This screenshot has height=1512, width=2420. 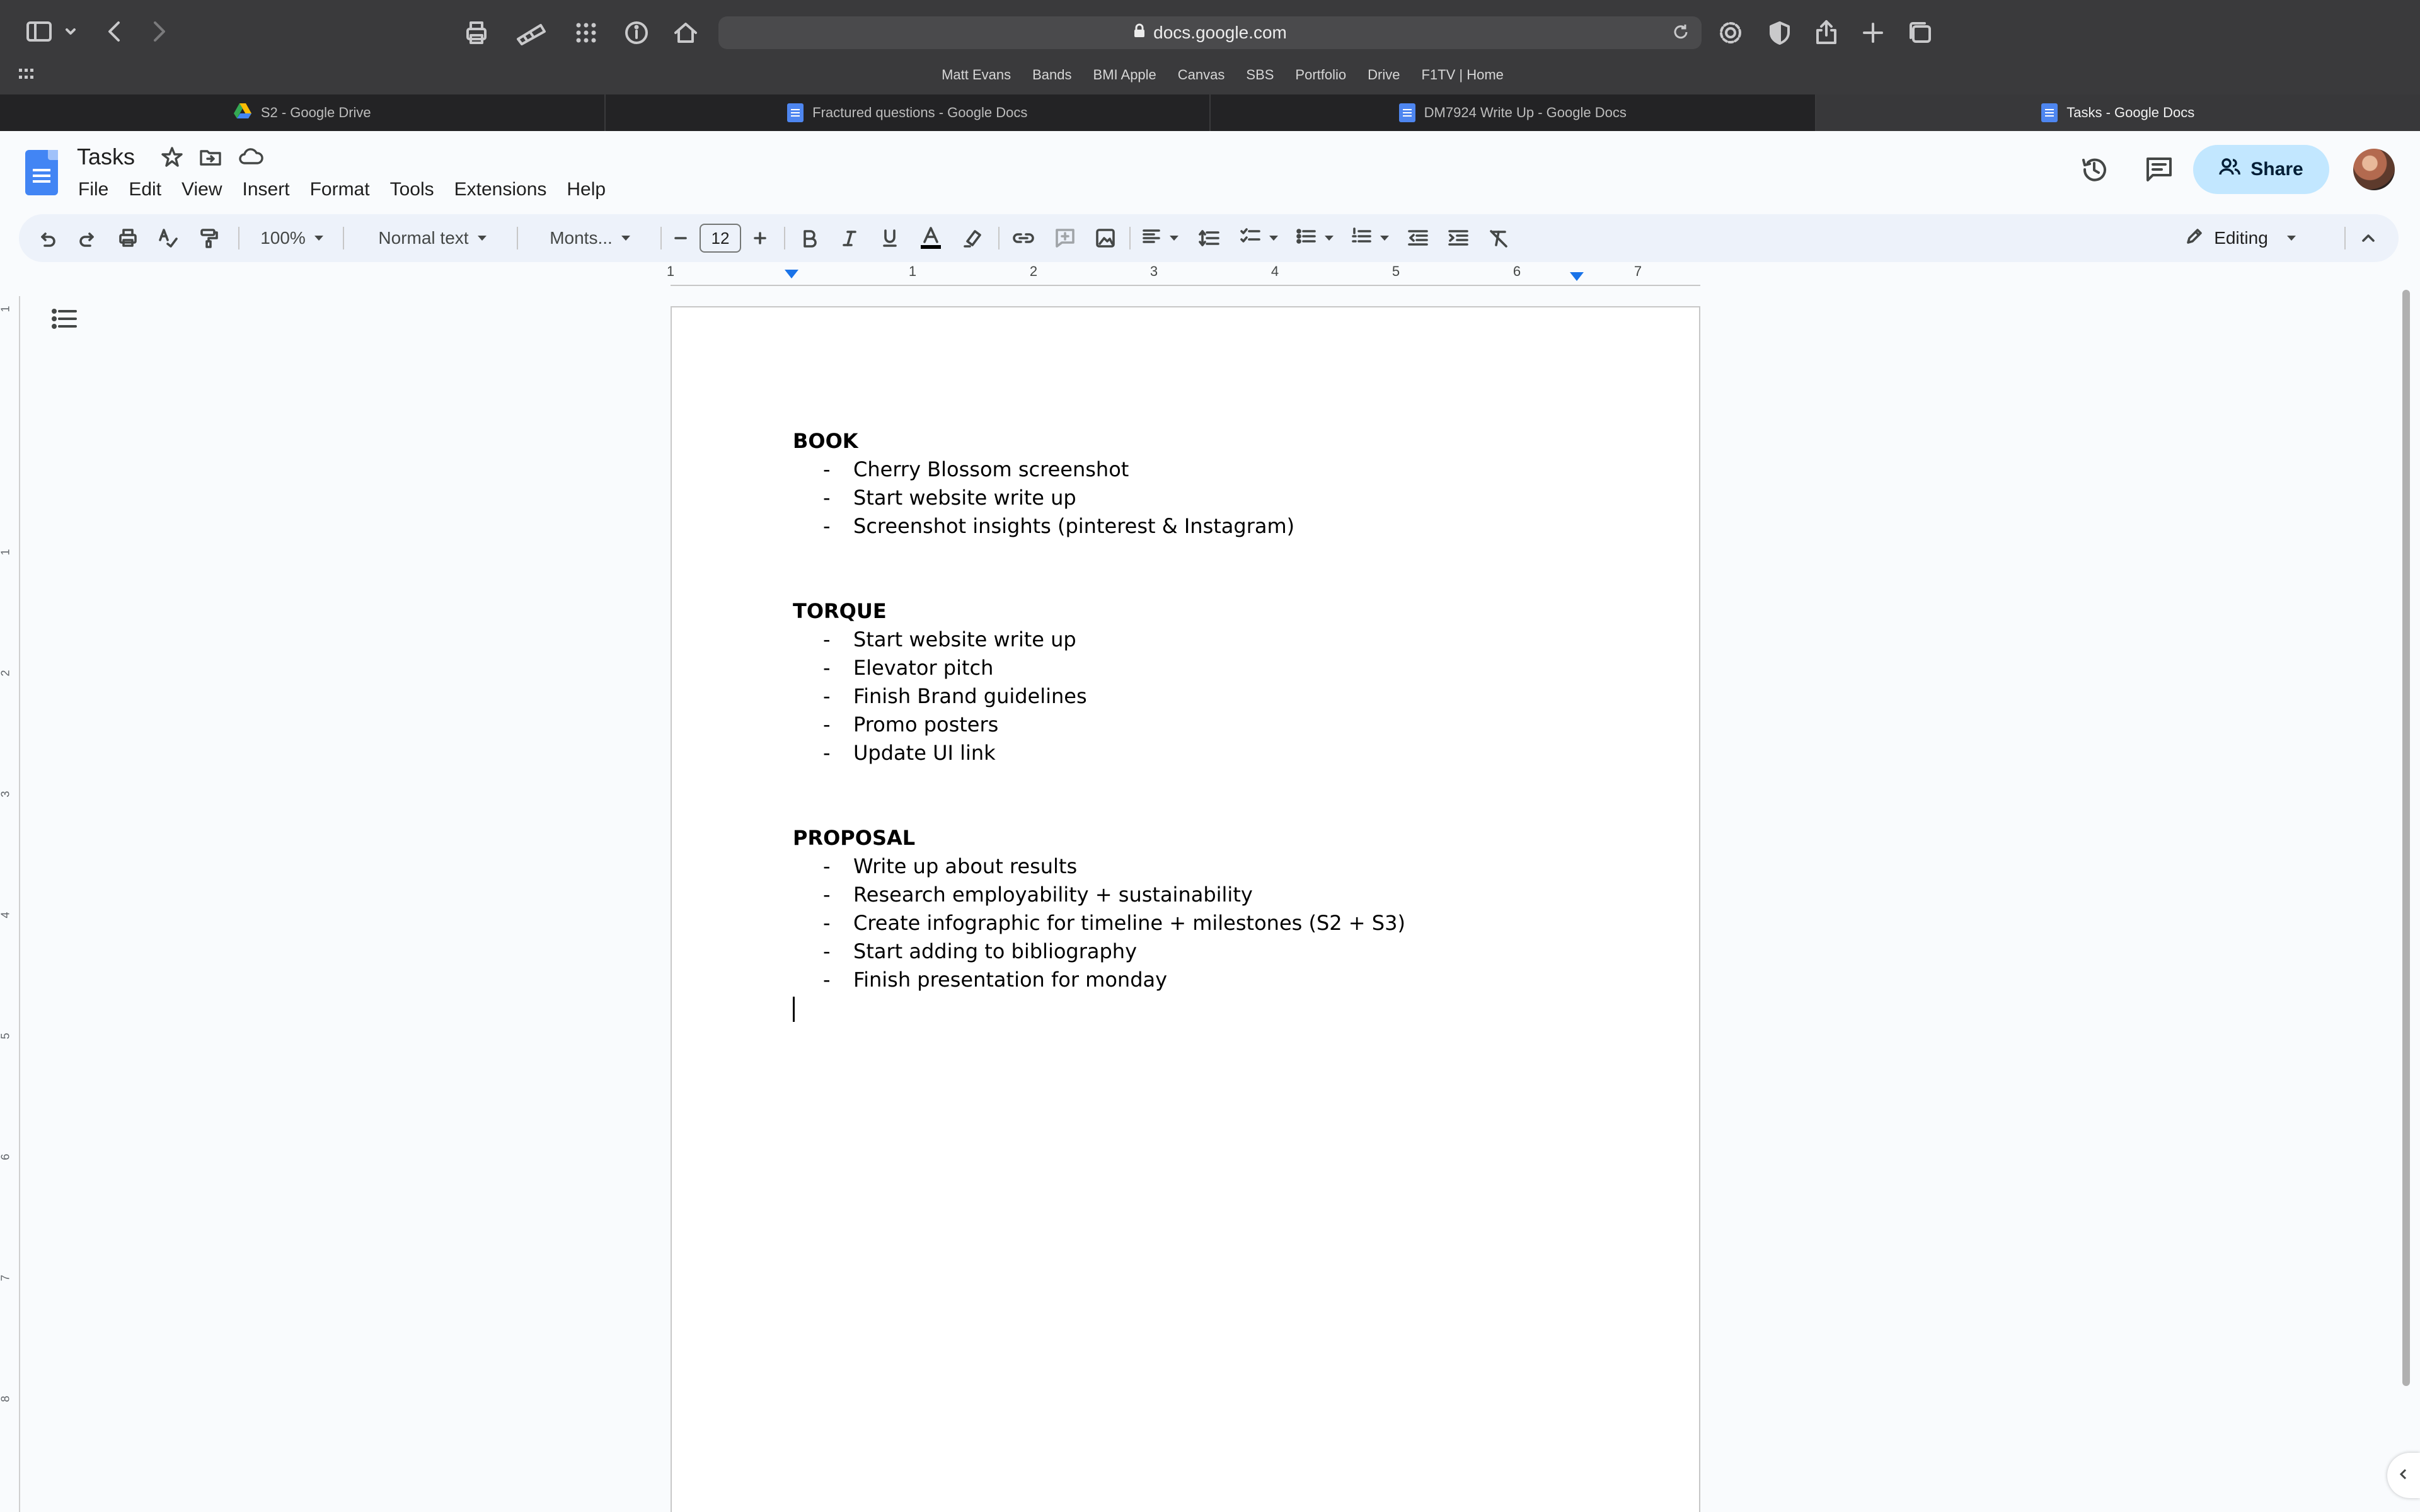 I want to click on share-button: Share, so click(x=2261, y=169).